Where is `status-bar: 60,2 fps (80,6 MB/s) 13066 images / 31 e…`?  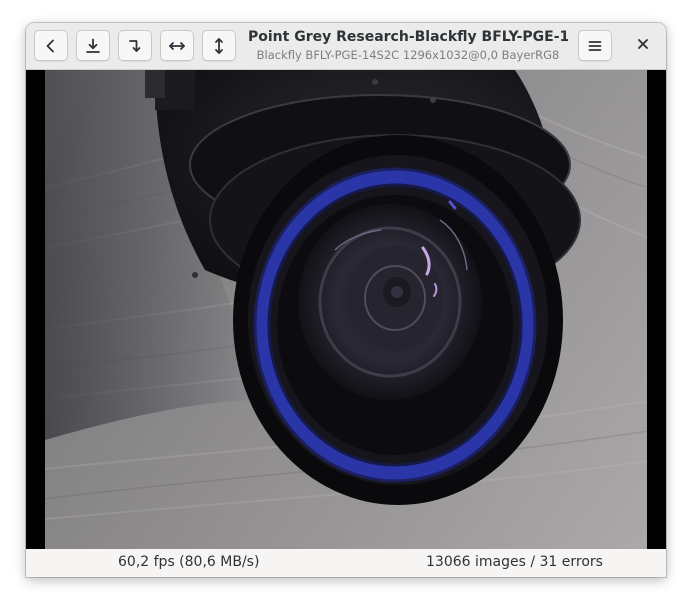 status-bar: 60,2 fps (80,6 MB/s) 13066 images / 31 e… is located at coordinates (346, 563).